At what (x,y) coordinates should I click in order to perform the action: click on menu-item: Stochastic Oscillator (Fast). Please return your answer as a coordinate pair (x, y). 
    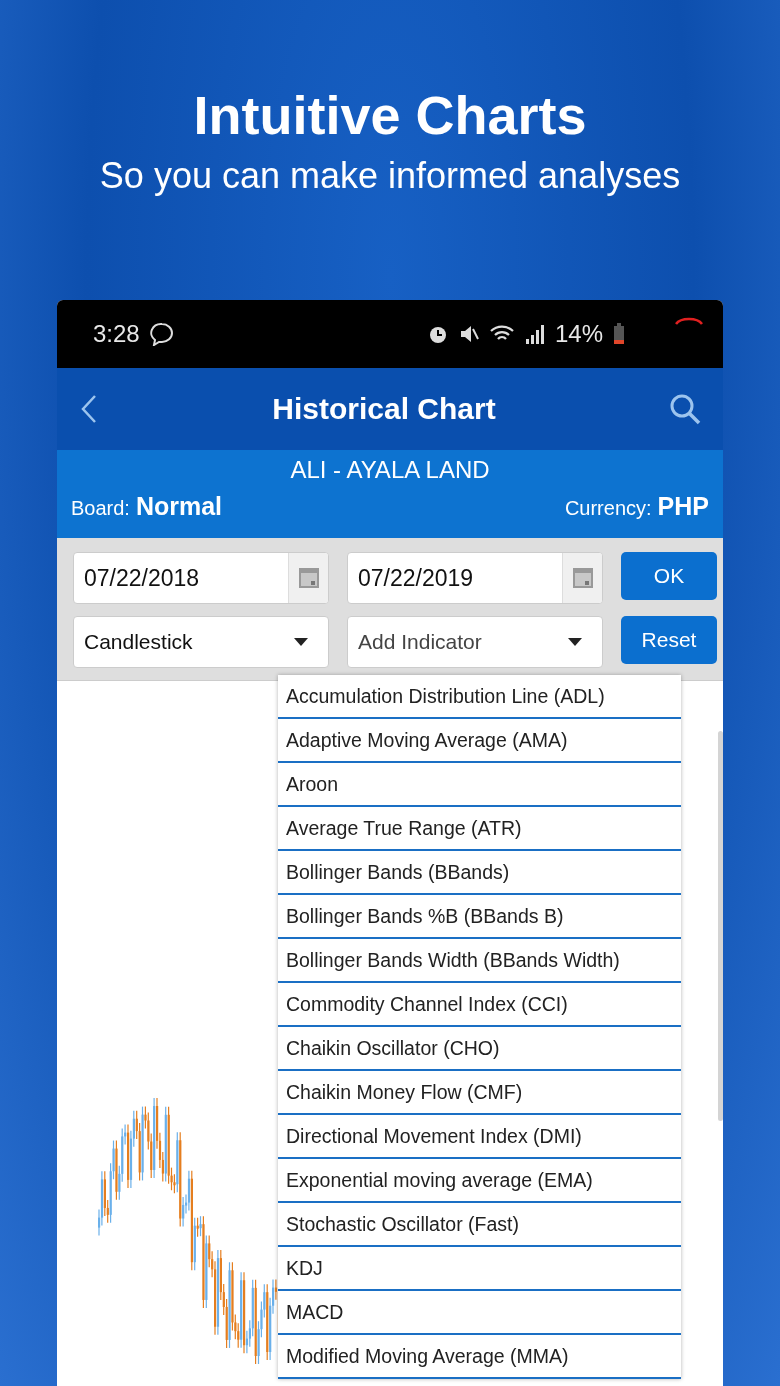
    Looking at the image, I should click on (479, 1225).